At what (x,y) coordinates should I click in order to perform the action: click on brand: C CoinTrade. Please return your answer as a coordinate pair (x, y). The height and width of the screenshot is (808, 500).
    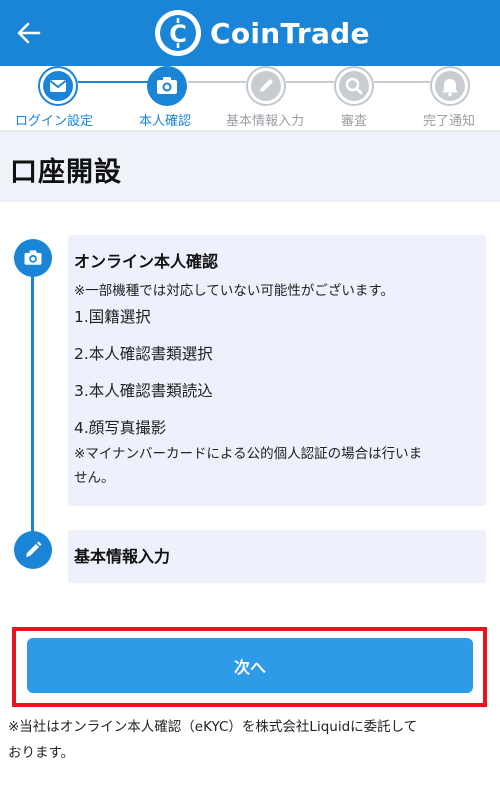
    Looking at the image, I should click on (262, 33).